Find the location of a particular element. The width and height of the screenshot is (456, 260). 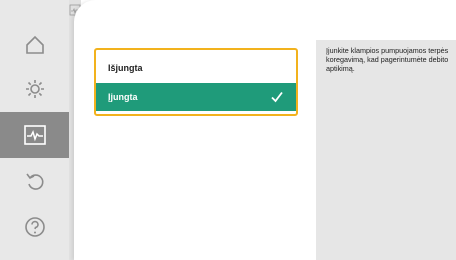

help-icon is located at coordinates (34, 227).